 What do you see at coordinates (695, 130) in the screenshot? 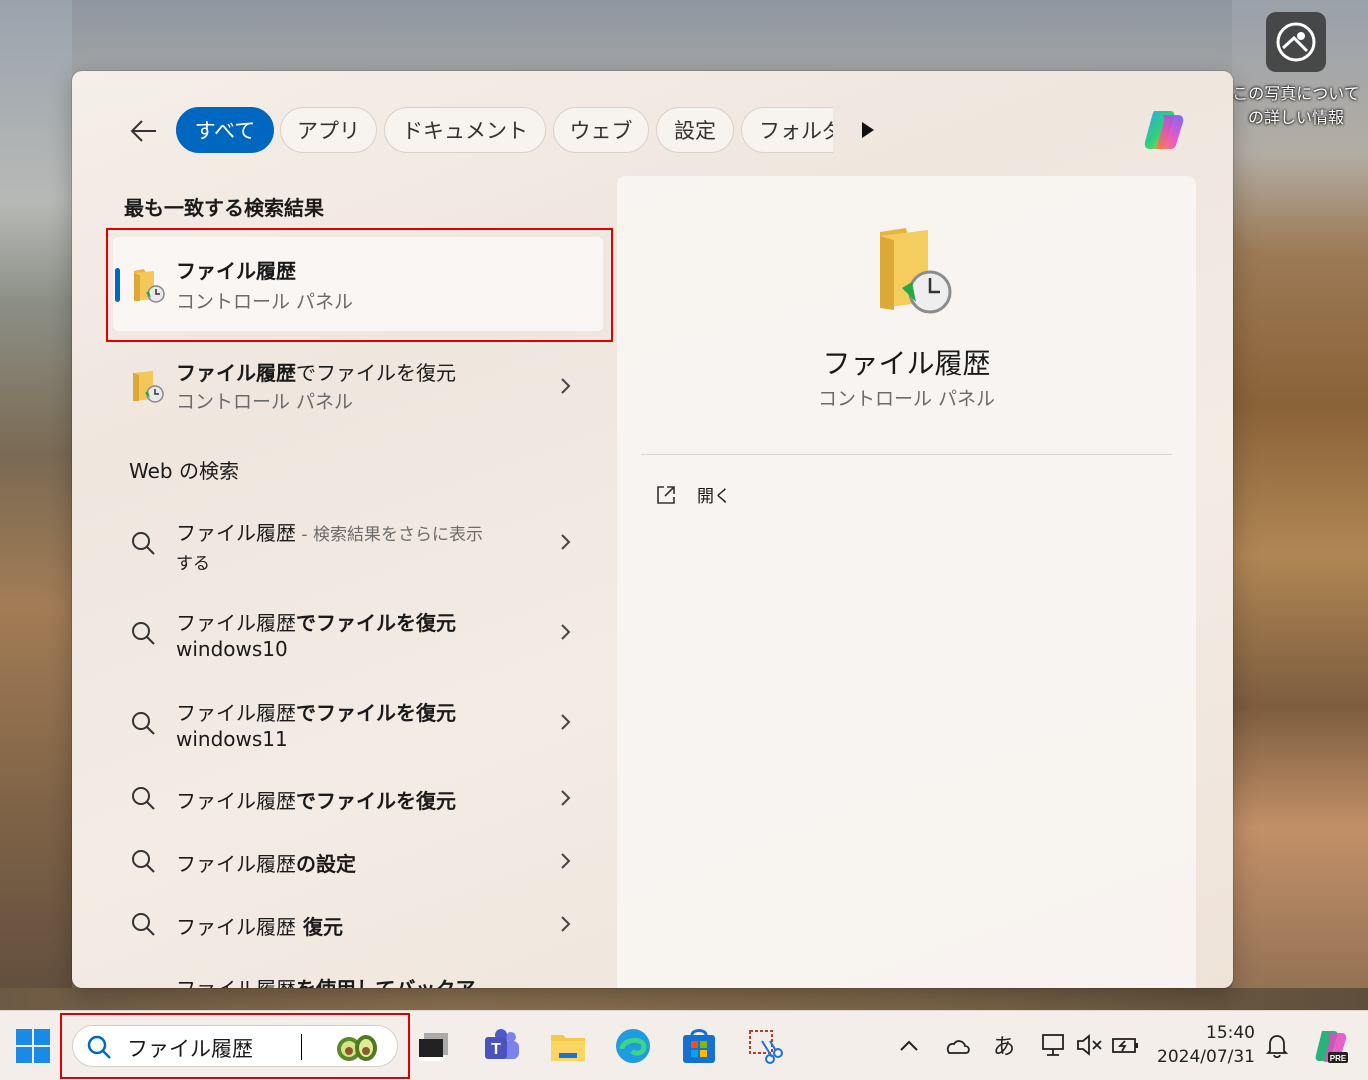
I see `tab-settings: 設定` at bounding box center [695, 130].